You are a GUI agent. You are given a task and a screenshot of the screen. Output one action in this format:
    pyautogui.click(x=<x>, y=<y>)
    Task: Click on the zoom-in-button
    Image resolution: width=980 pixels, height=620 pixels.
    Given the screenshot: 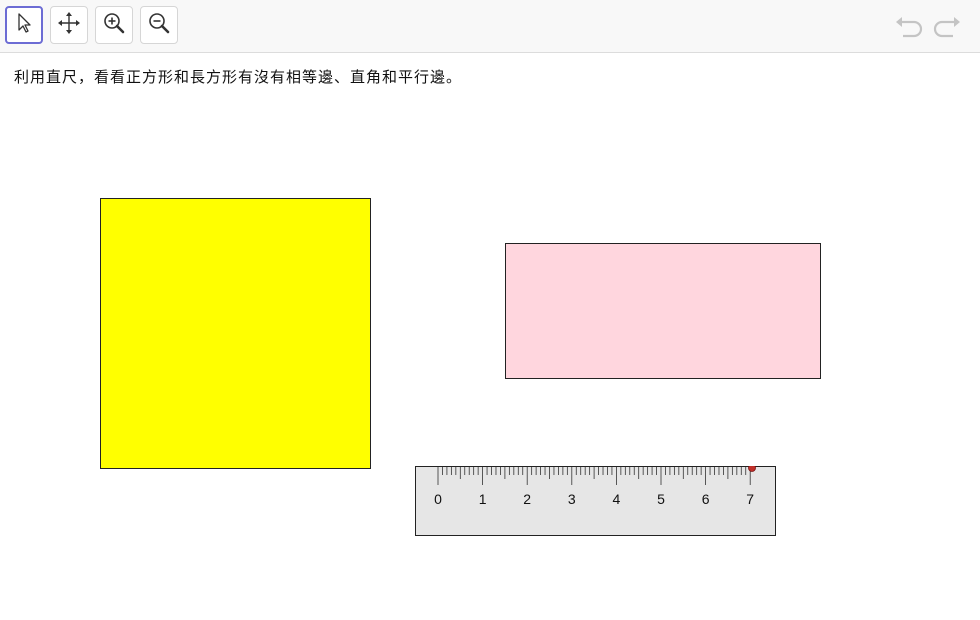 What is the action you would take?
    pyautogui.click(x=114, y=25)
    